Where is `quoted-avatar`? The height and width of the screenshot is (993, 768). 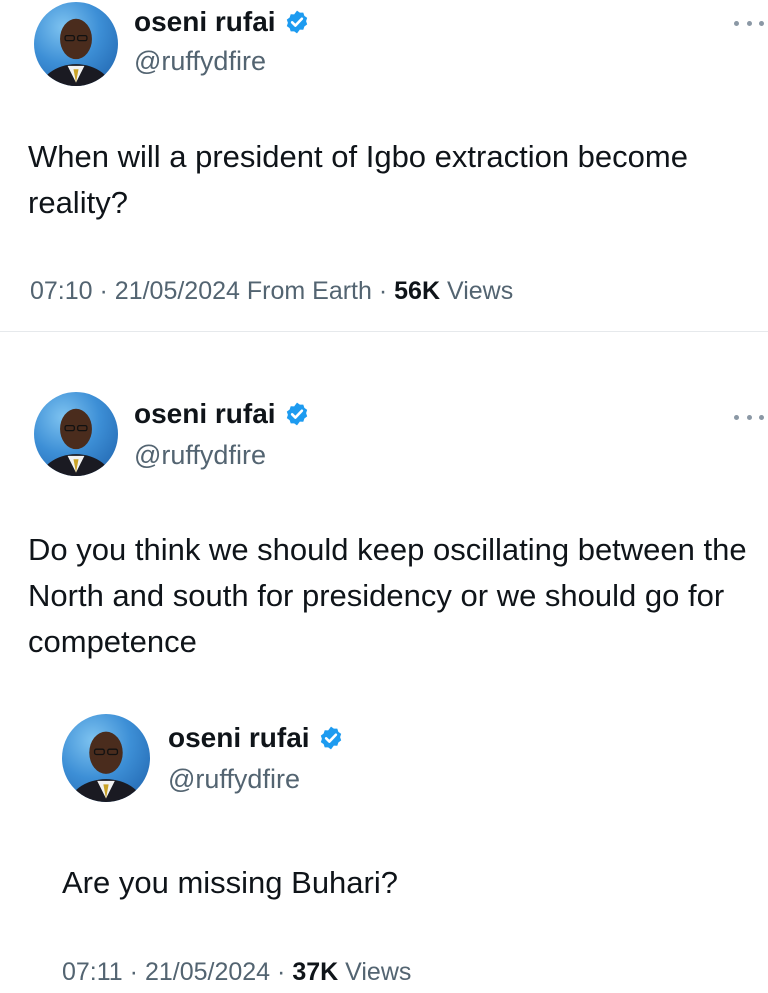 quoted-avatar is located at coordinates (106, 758).